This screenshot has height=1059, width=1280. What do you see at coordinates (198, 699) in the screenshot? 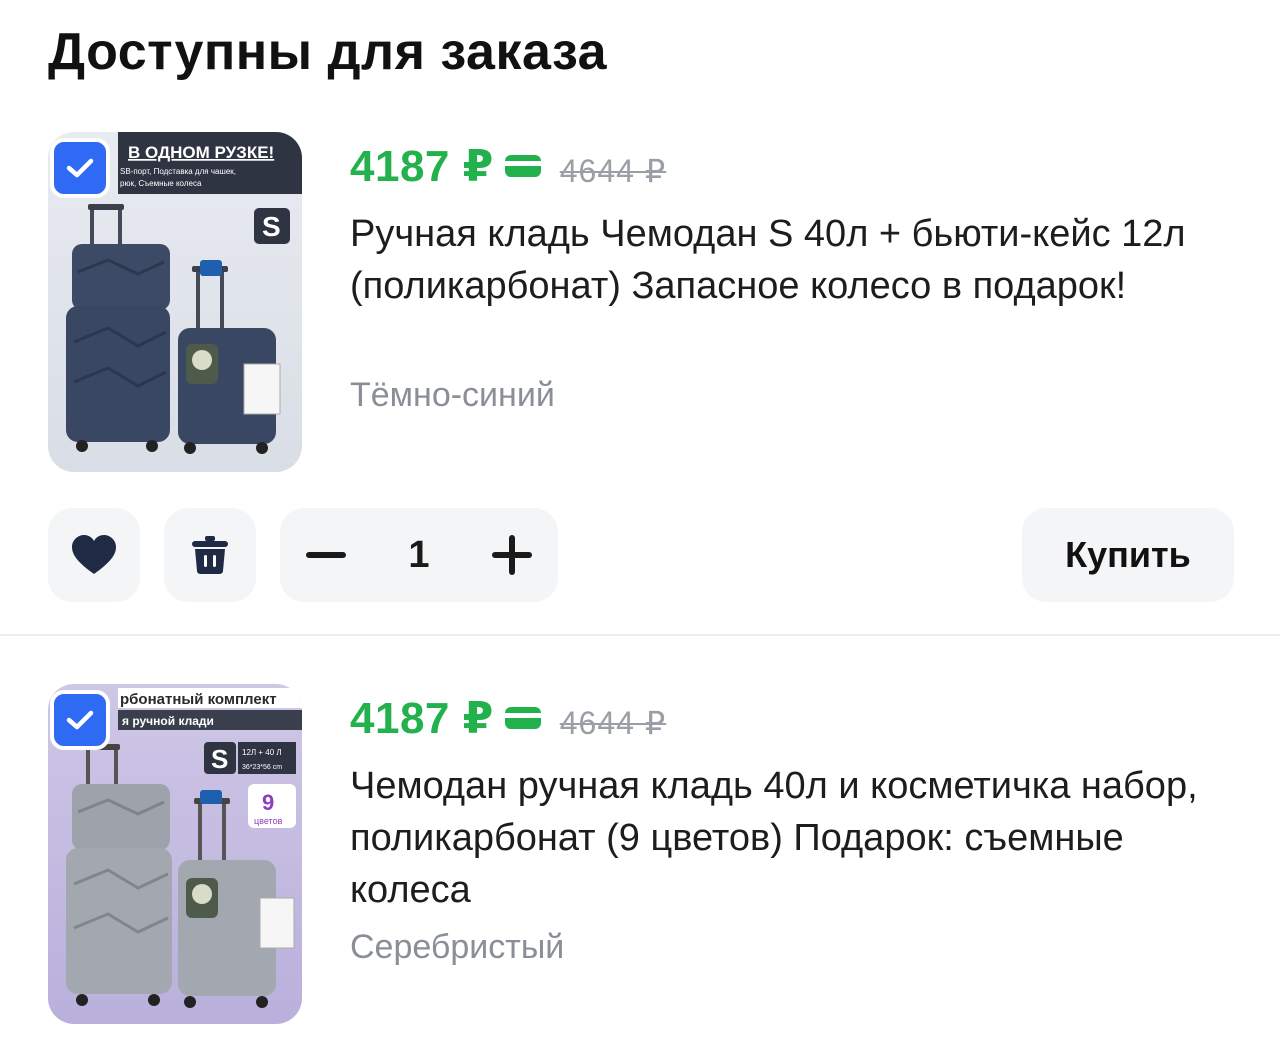
I see `image-banner-title: рбонатный комплект` at bounding box center [198, 699].